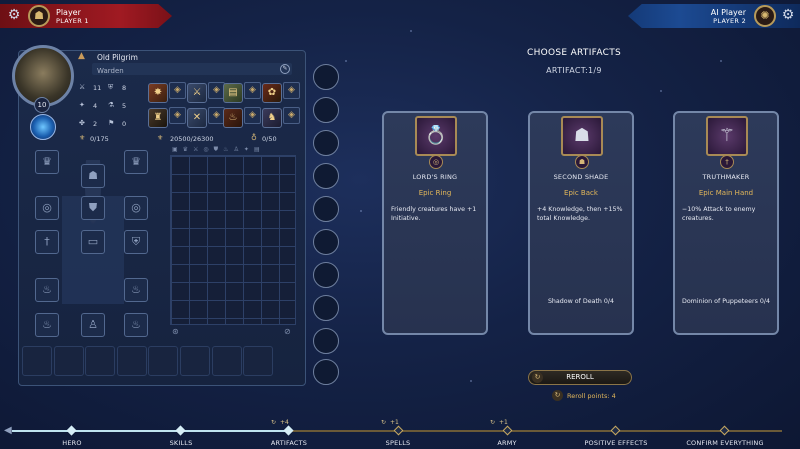 The image size is (800, 449). Describe the element at coordinates (233, 118) in the screenshot. I see `skill-slot: ♨` at that location.